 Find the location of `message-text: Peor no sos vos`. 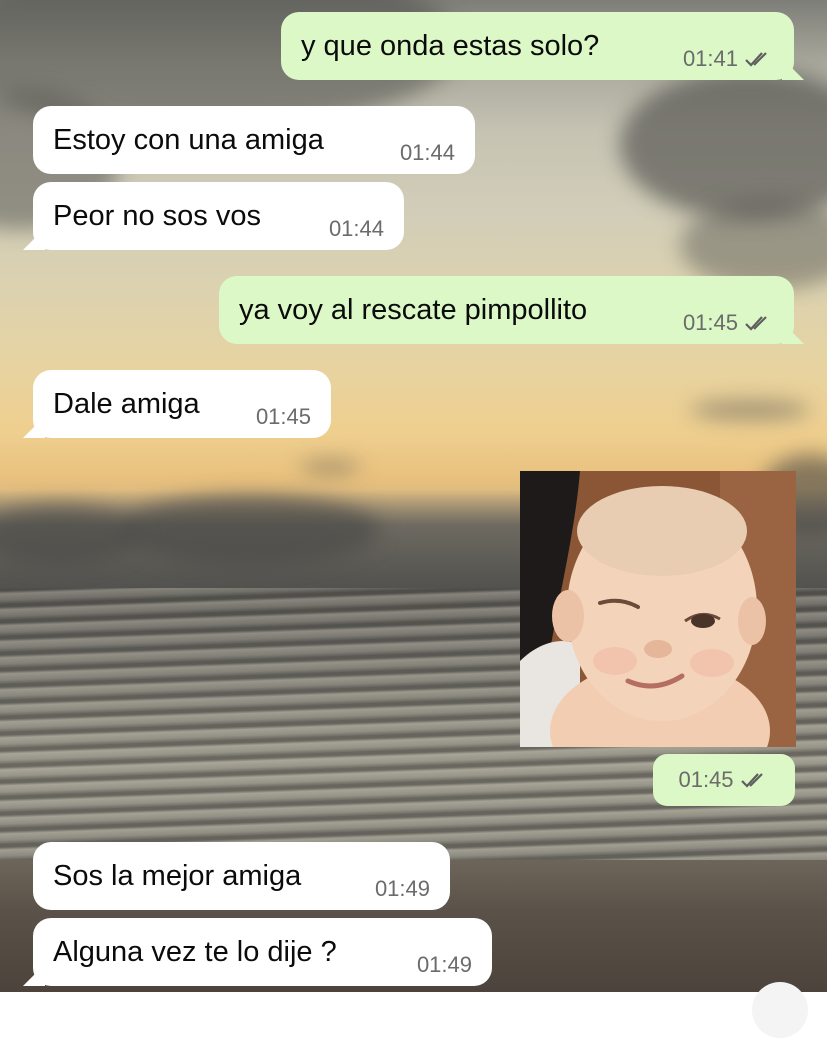

message-text: Peor no sos vos is located at coordinates (157, 215).